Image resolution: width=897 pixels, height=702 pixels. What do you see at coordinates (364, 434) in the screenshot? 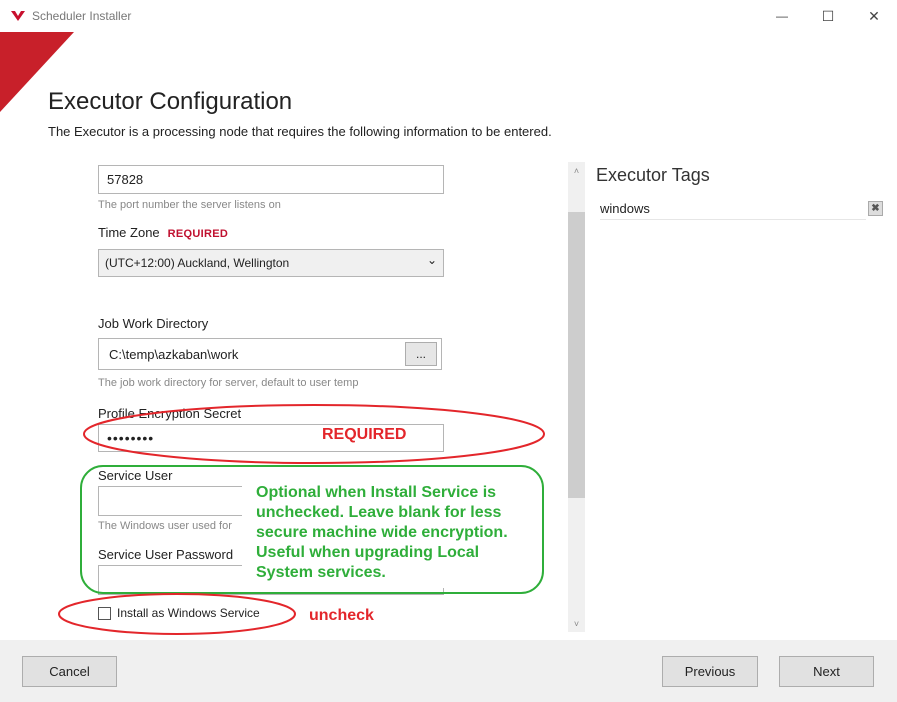
I see `required-annotation-text: REQUIRED` at bounding box center [364, 434].